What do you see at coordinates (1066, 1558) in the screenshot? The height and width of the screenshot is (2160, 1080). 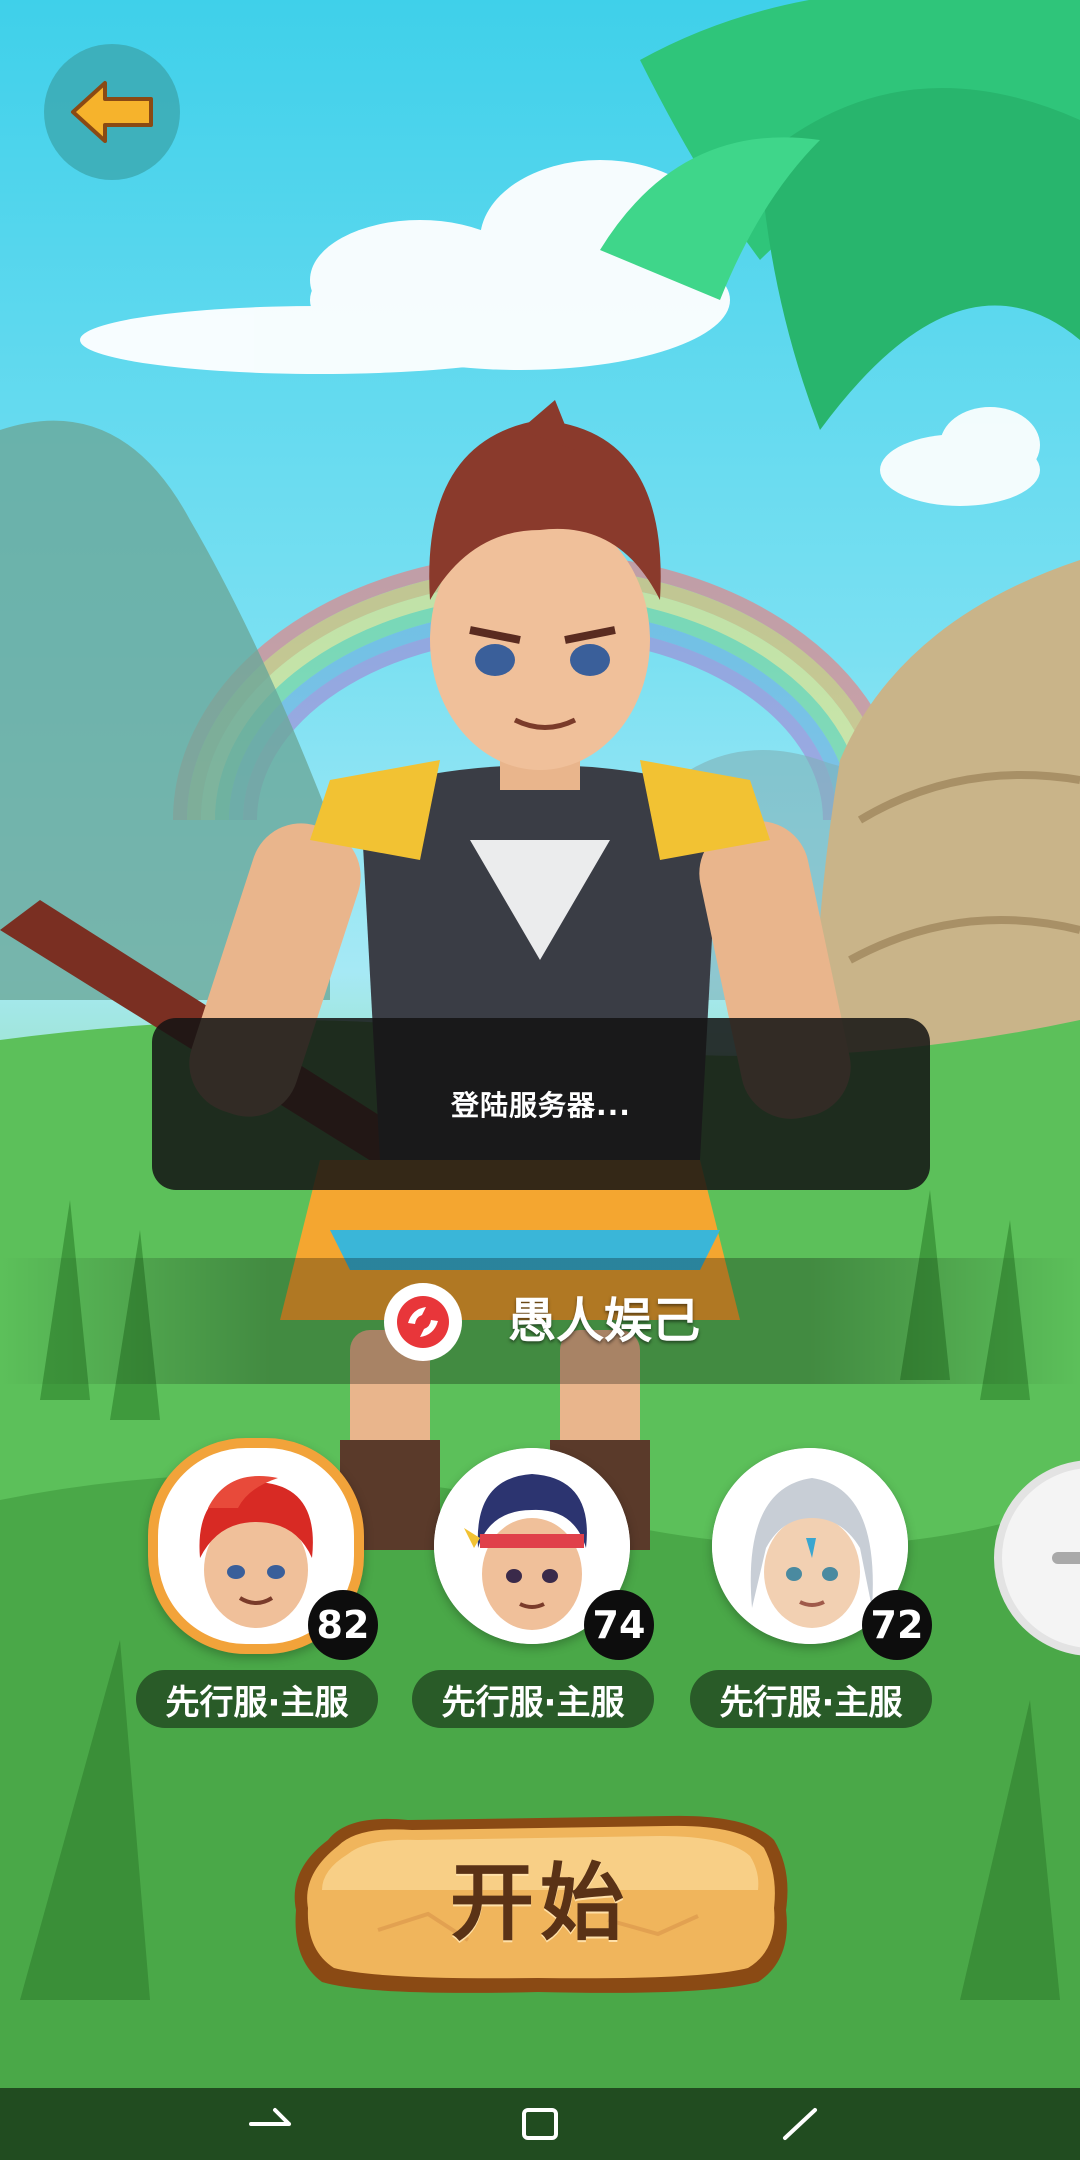 I see `plus-icon` at bounding box center [1066, 1558].